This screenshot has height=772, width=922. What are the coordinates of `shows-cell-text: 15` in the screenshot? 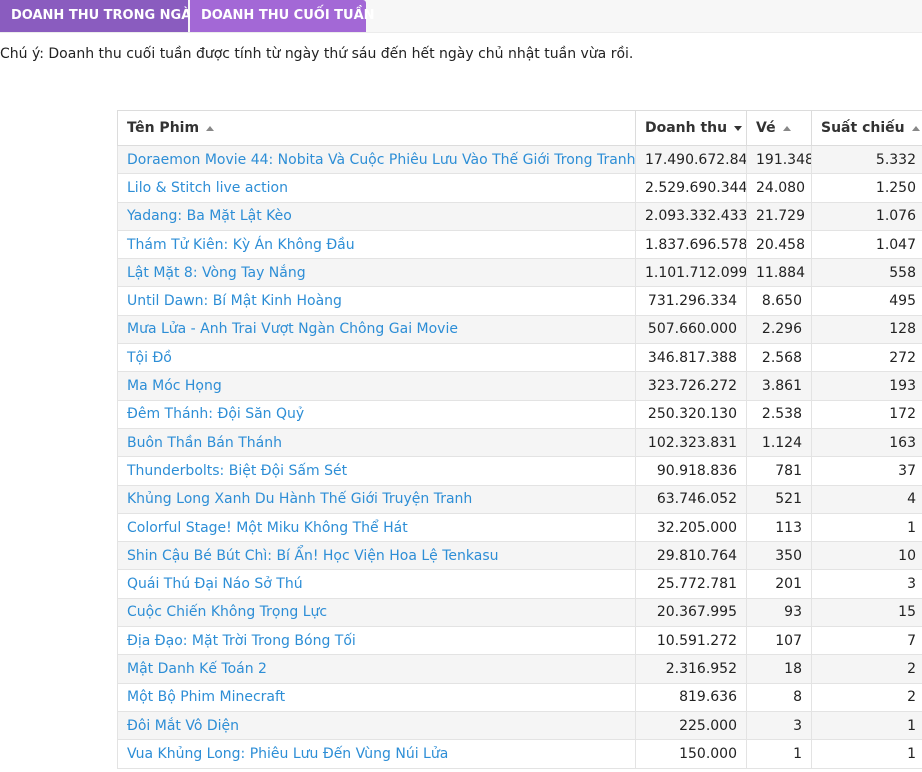 It's located at (907, 612).